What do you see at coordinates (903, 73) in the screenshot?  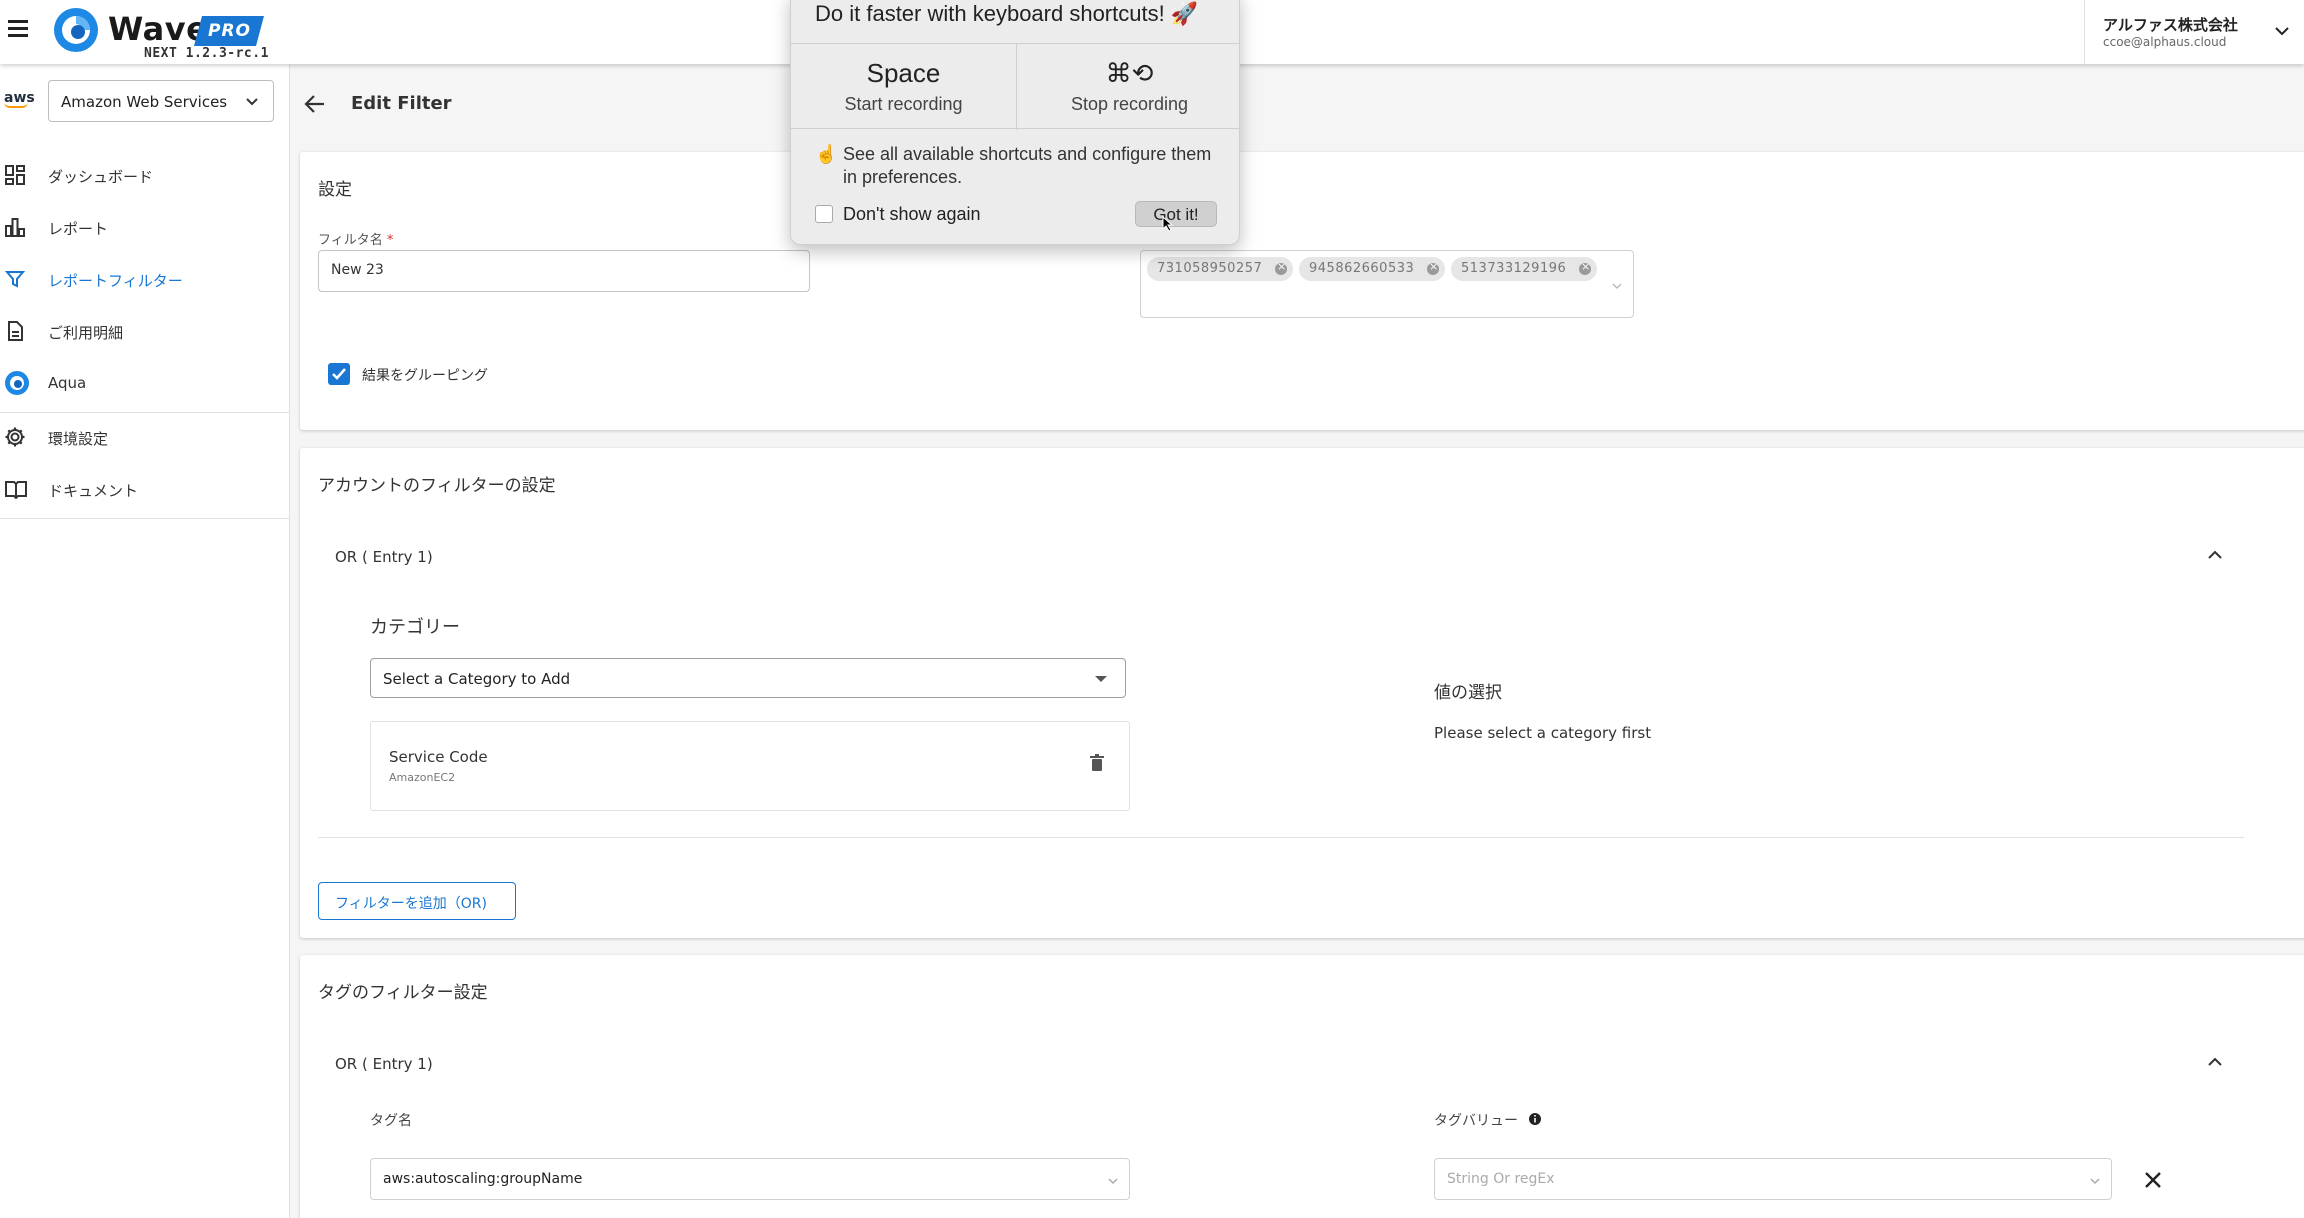 I see `space-key: Space` at bounding box center [903, 73].